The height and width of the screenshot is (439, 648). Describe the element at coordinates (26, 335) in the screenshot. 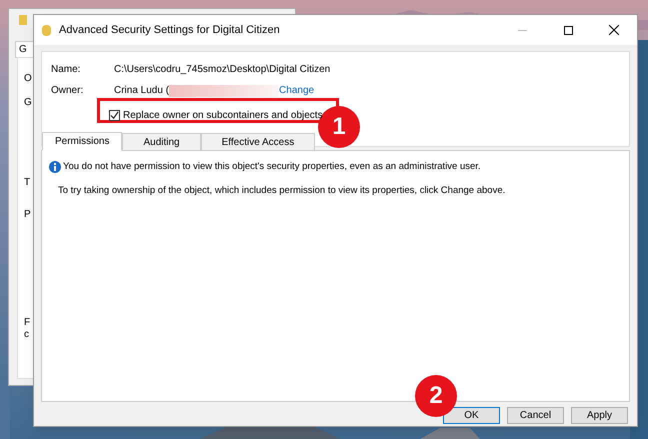

I see `fragment-text: c` at that location.